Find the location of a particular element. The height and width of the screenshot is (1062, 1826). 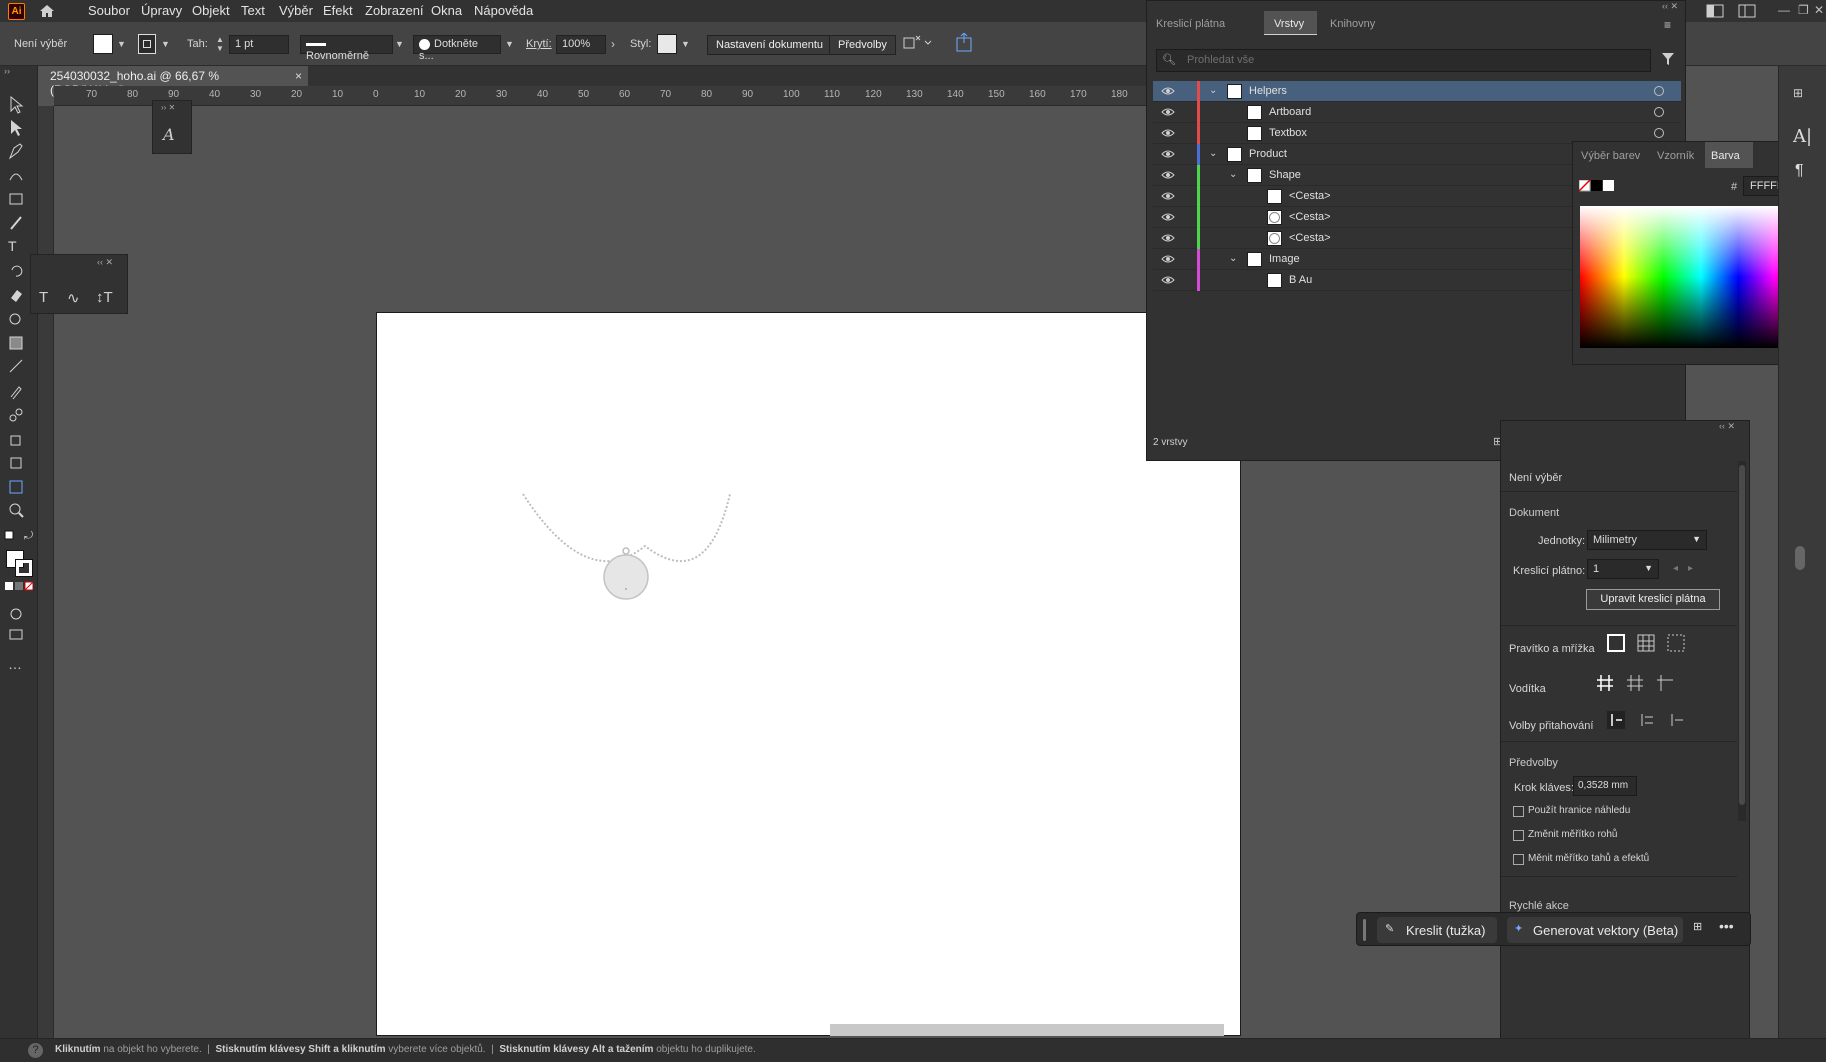

menu-soubor: Soubor is located at coordinates (109, 10).